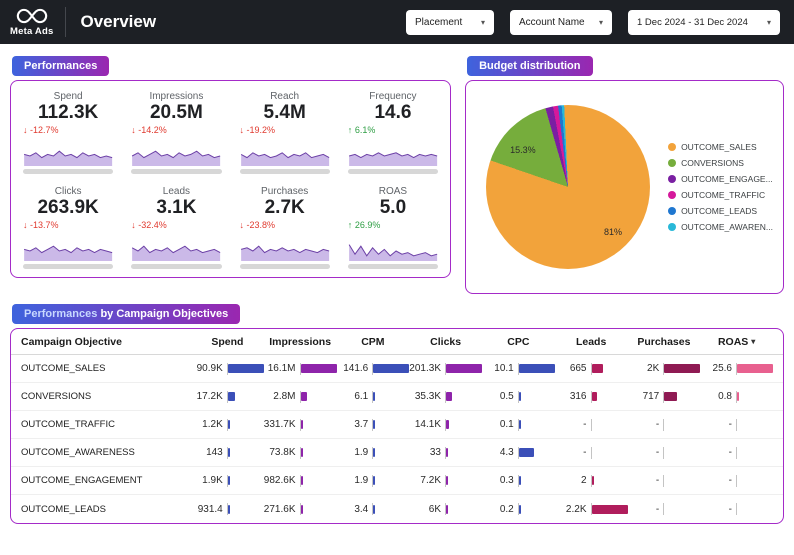 The height and width of the screenshot is (555, 794). Describe the element at coordinates (361, 480) in the screenshot. I see `cell-value: 1.9` at that location.